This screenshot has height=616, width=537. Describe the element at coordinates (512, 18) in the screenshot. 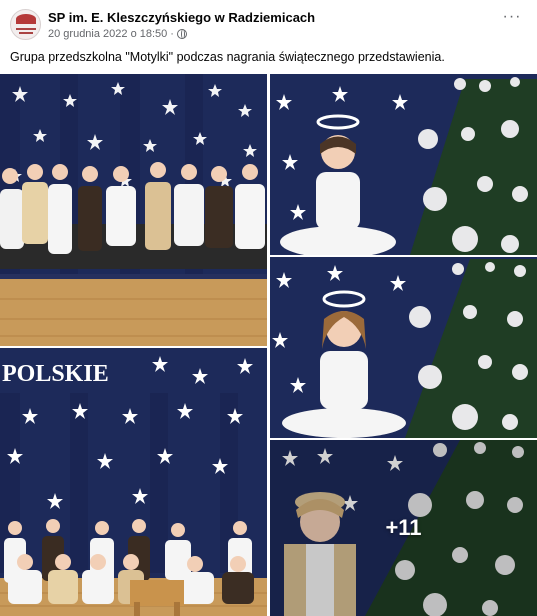

I see `more-options-icon: ···` at that location.